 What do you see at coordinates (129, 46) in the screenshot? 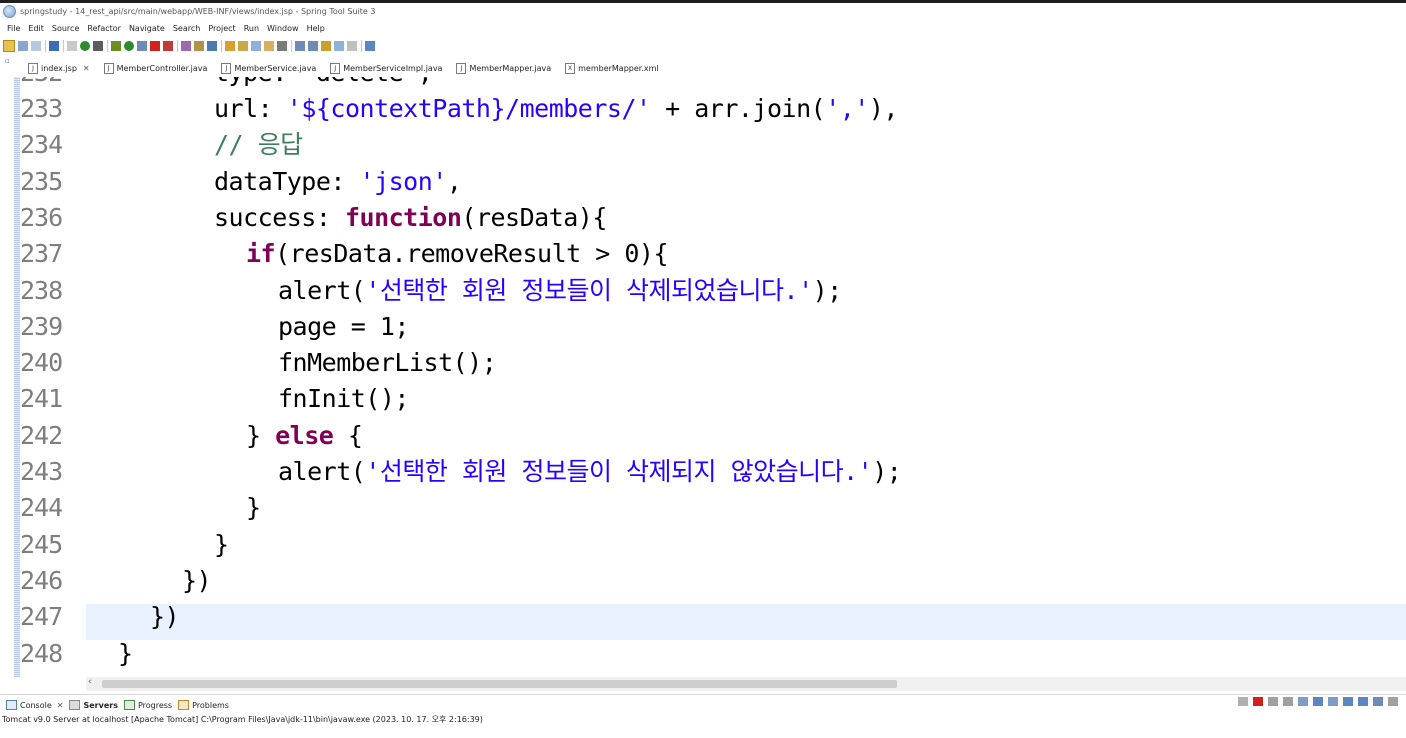
I see `run-icon` at bounding box center [129, 46].